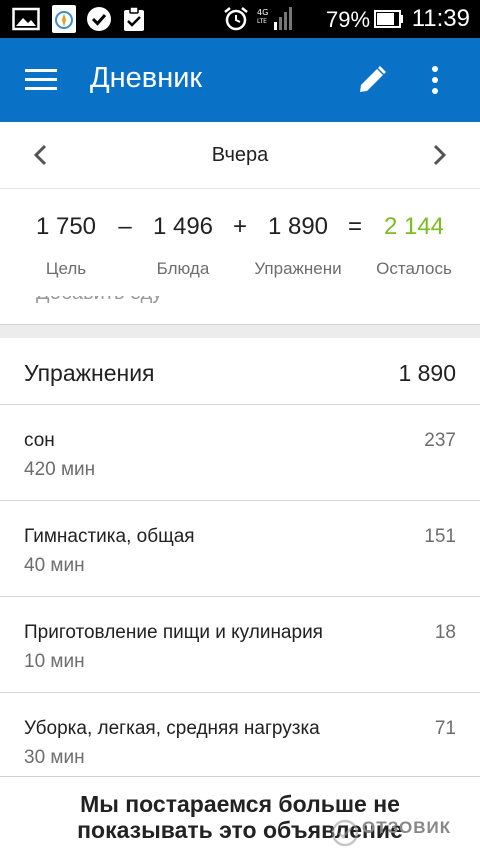 This screenshot has width=480, height=854. What do you see at coordinates (240, 331) in the screenshot?
I see `section-divider` at bounding box center [240, 331].